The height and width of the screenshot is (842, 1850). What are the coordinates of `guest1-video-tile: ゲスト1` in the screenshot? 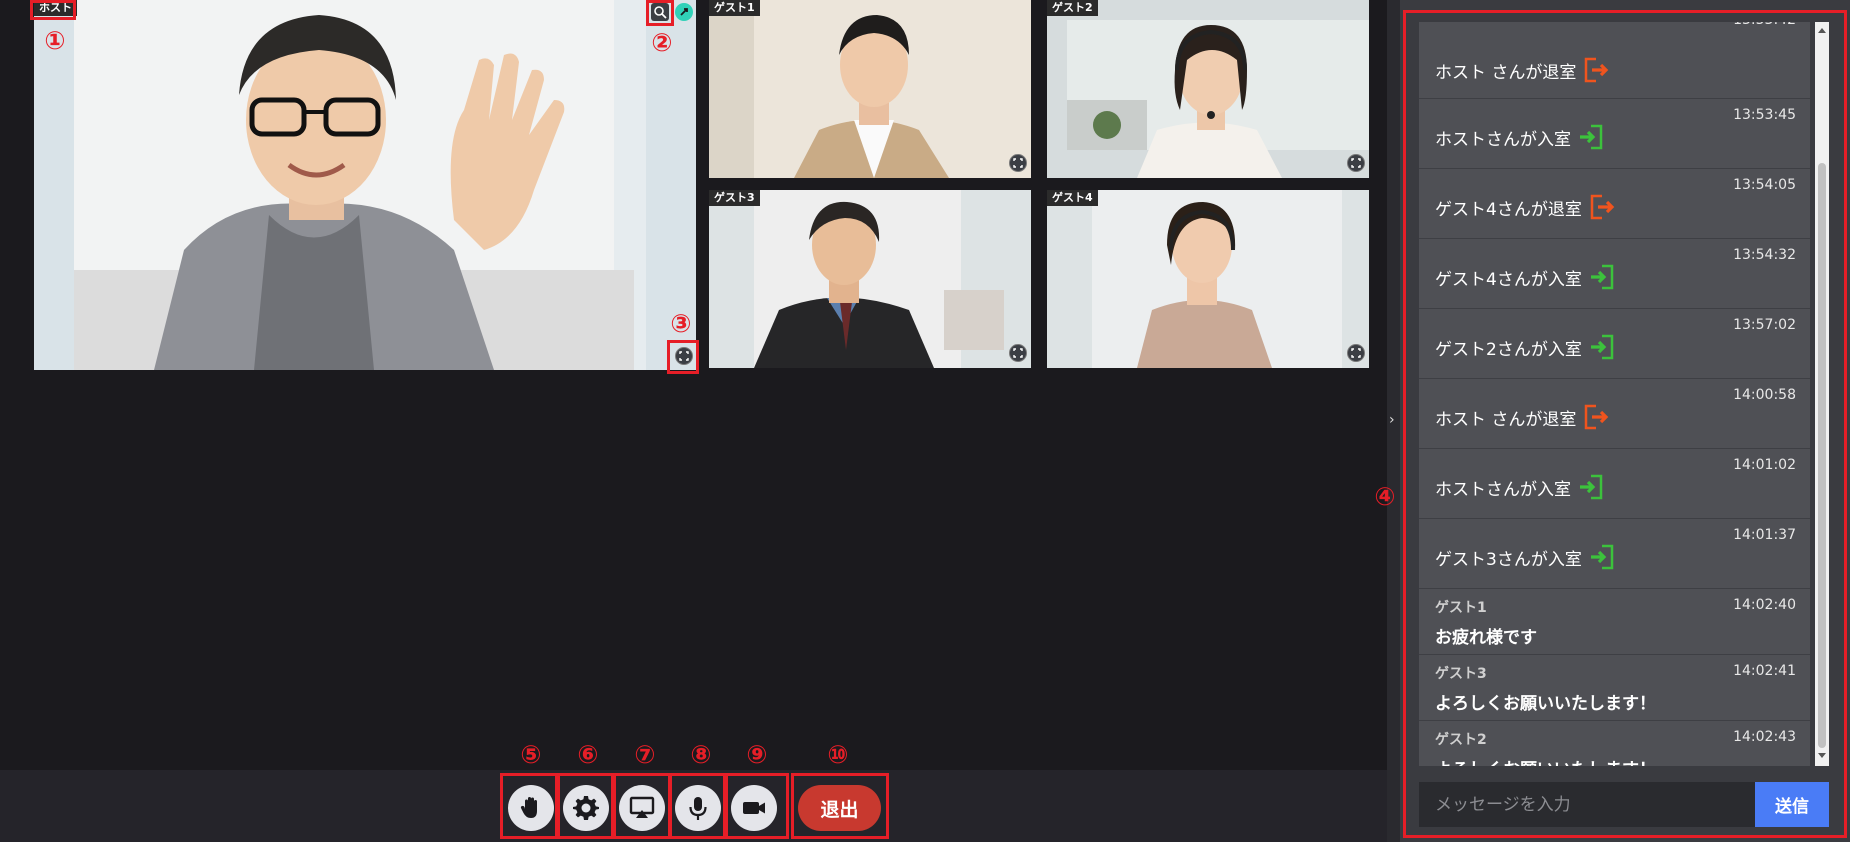 It's located at (870, 89).